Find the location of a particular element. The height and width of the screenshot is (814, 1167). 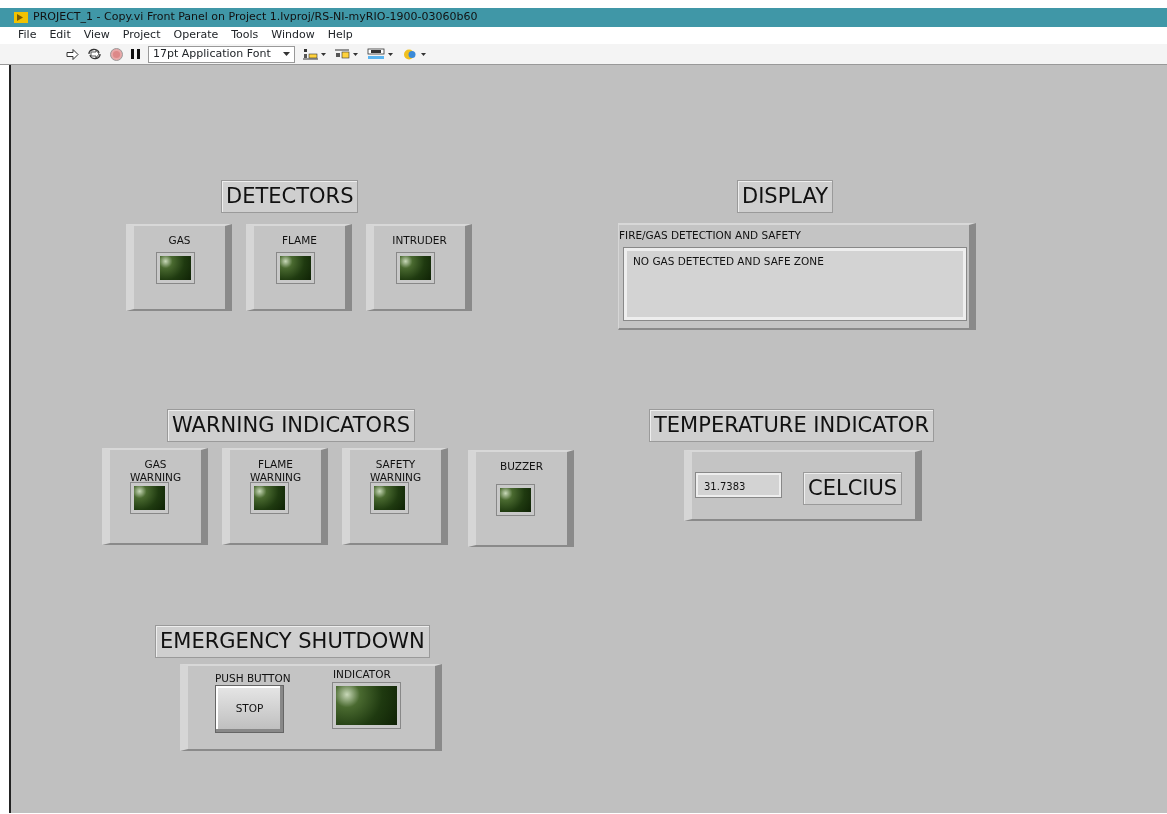

menu-item: View is located at coordinates (96, 35).